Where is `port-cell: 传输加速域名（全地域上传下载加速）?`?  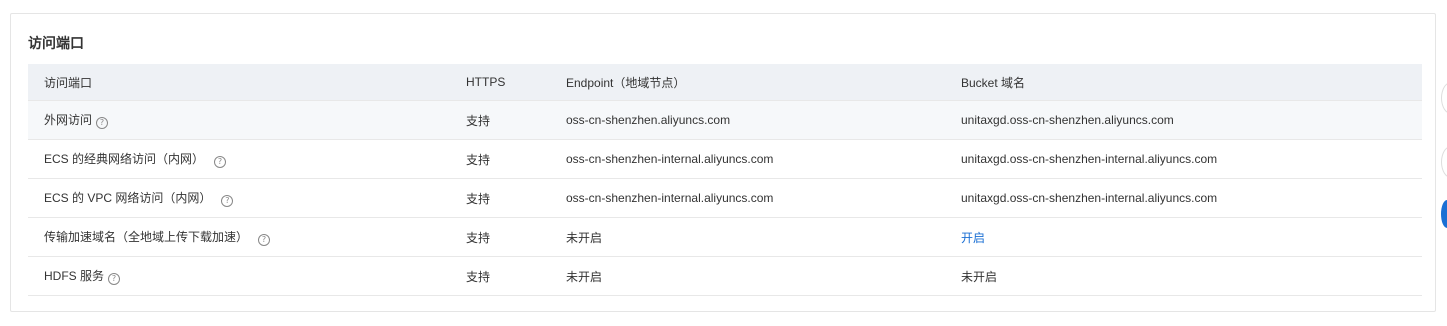 port-cell: 传输加速域名（全地域上传下载加速）? is located at coordinates (239, 237).